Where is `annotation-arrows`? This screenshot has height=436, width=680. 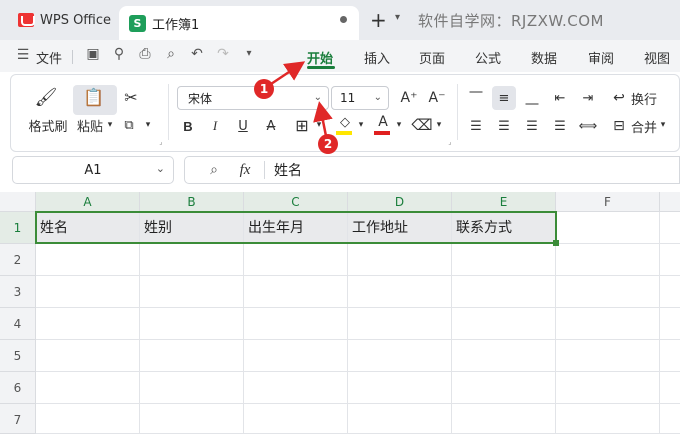 annotation-arrows is located at coordinates (301, 99).